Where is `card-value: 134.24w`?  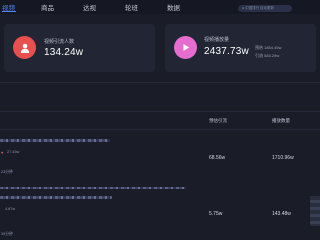
card-value: 134.24w is located at coordinates (64, 52).